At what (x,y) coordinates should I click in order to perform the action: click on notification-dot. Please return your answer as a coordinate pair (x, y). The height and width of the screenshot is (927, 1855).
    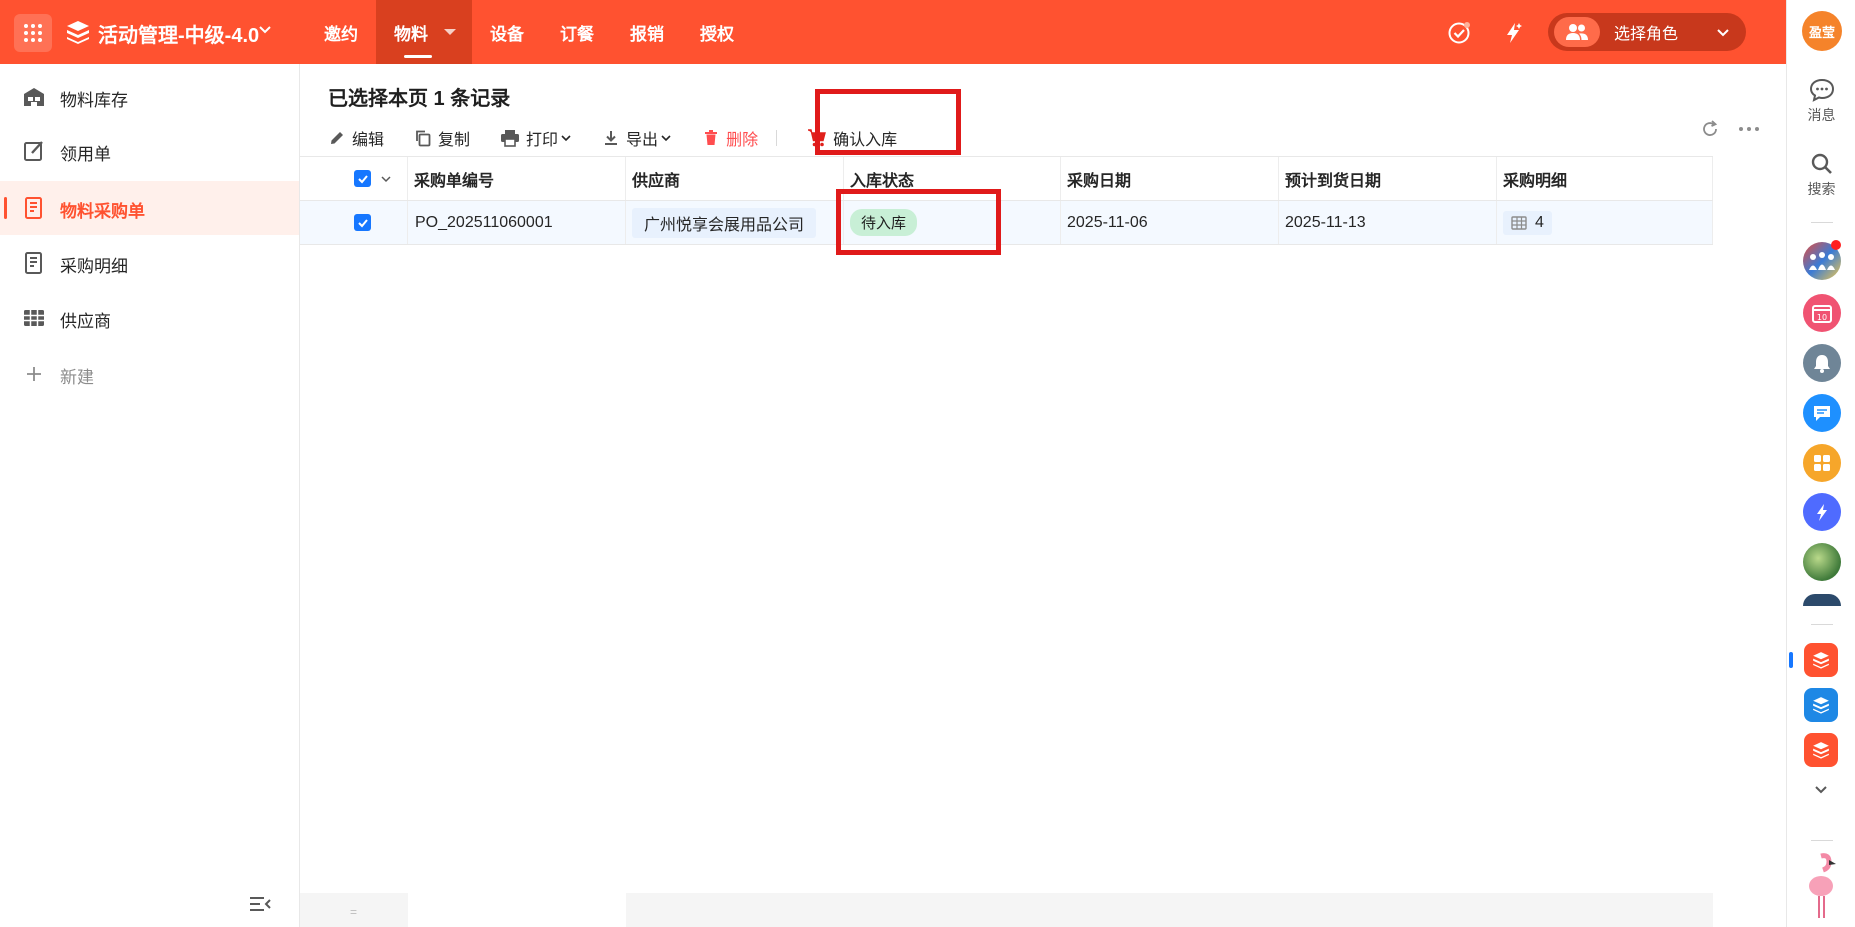
    Looking at the image, I should click on (1836, 245).